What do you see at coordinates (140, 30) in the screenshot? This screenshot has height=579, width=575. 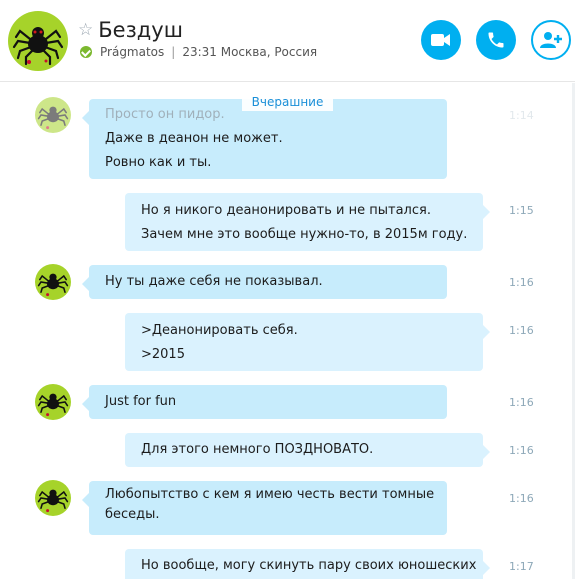 I see `contact-name: Бездуш` at bounding box center [140, 30].